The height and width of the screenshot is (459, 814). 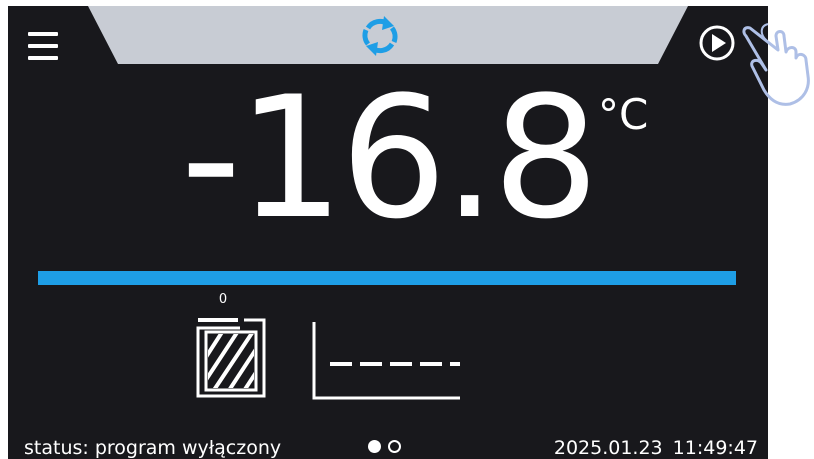 I want to click on progress-bar-fill, so click(x=387, y=278).